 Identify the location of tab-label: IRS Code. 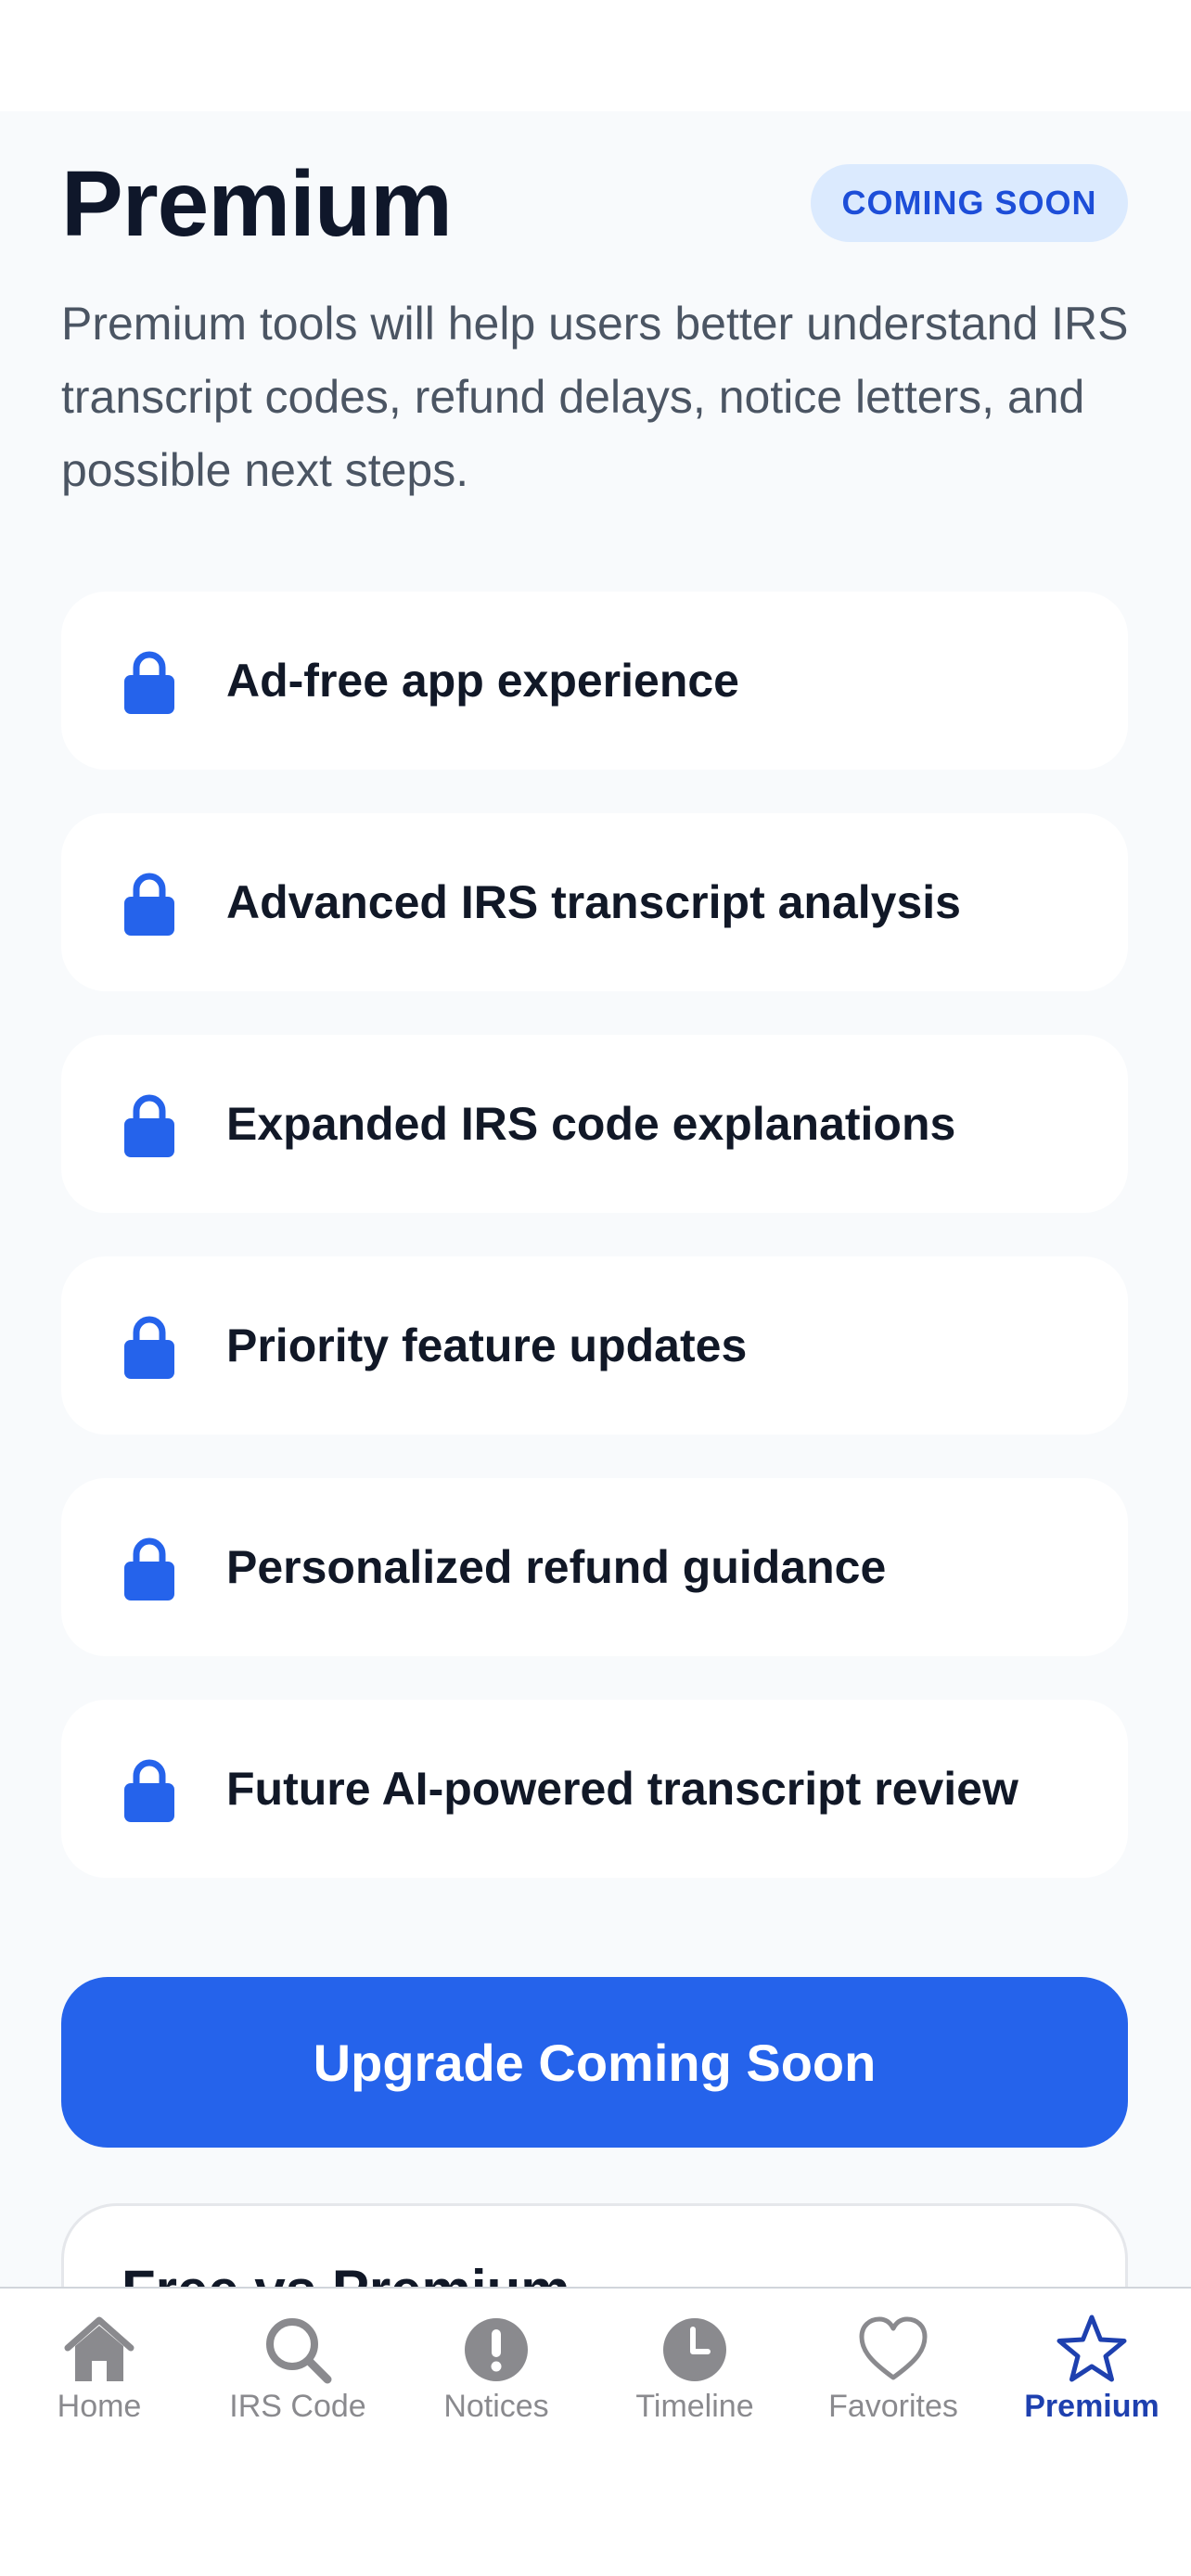
(297, 2406).